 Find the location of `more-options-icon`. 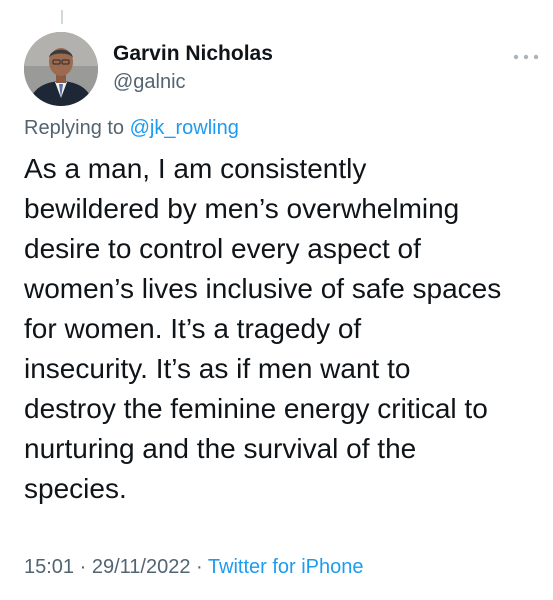

more-options-icon is located at coordinates (526, 57).